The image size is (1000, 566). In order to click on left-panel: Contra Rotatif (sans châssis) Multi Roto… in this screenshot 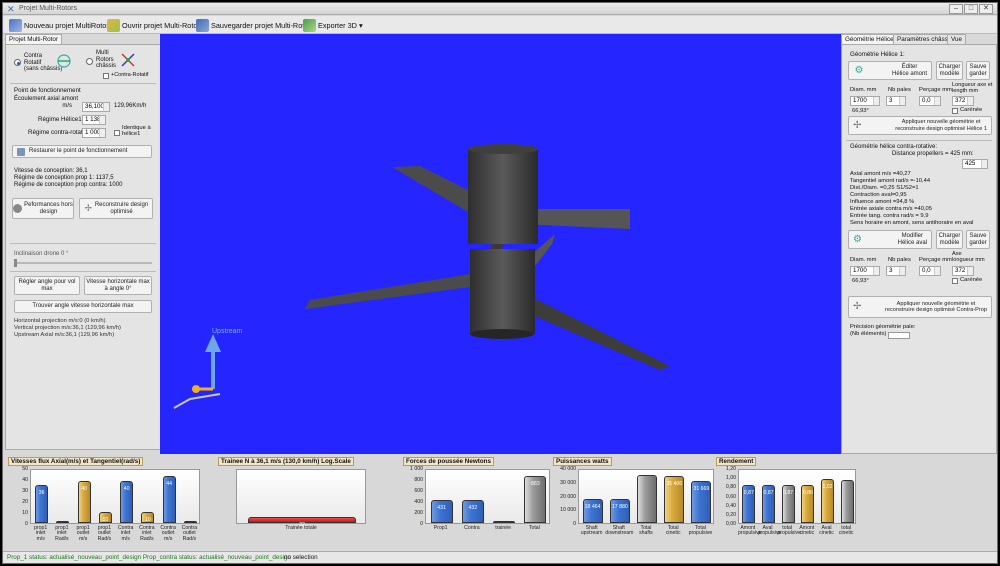, I will do `click(83, 247)`.